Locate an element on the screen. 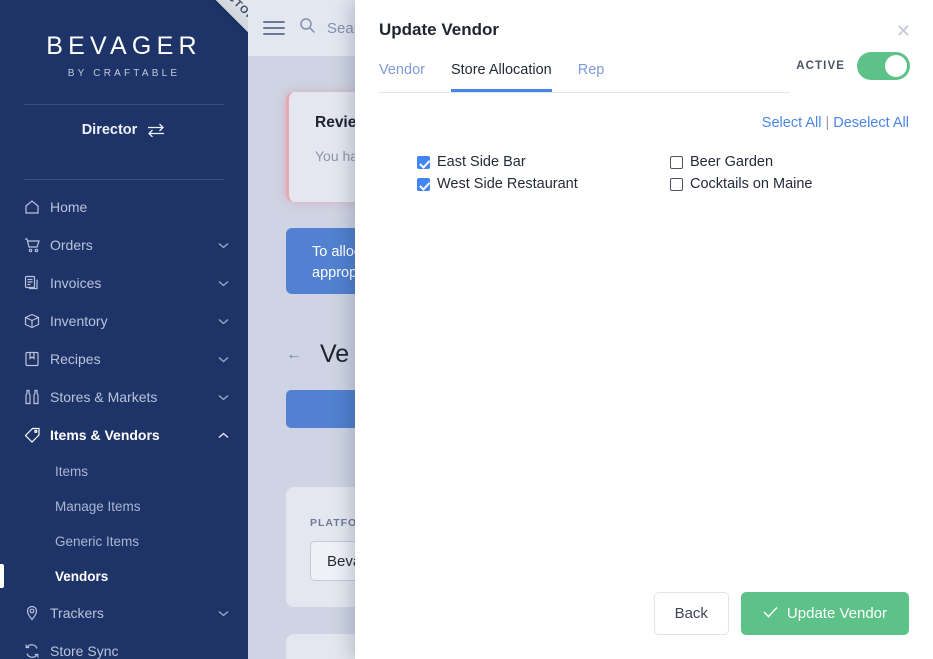 This screenshot has height=659, width=933. update-vendor-button: Update Vendor is located at coordinates (824, 613).